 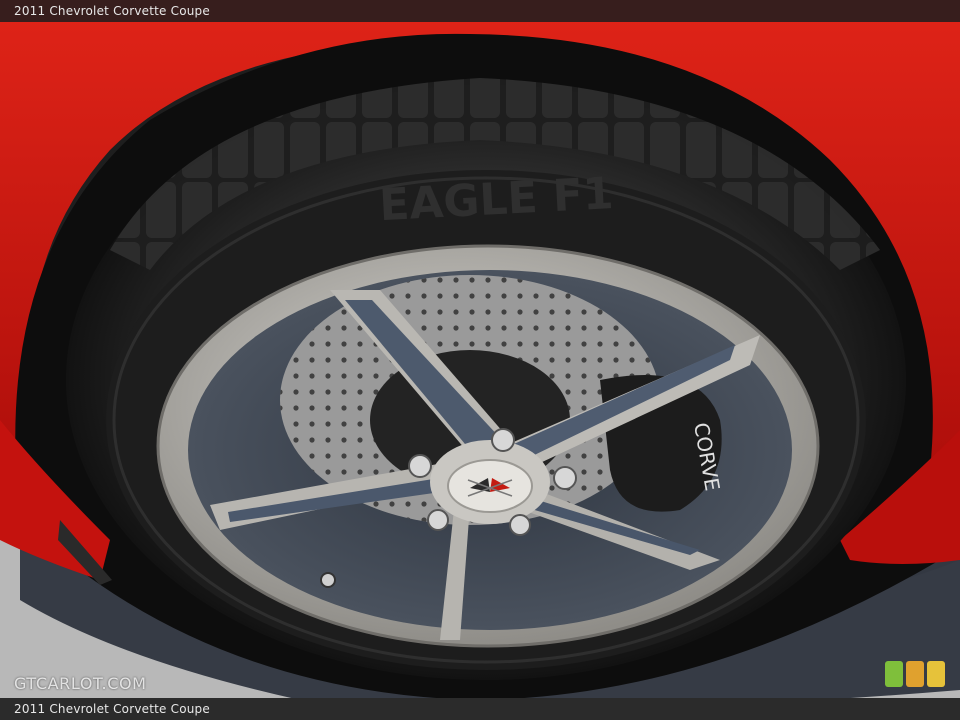 What do you see at coordinates (480, 11) in the screenshot?
I see `photo-caption-top: 2011 Chevrolet Corvette Coupe` at bounding box center [480, 11].